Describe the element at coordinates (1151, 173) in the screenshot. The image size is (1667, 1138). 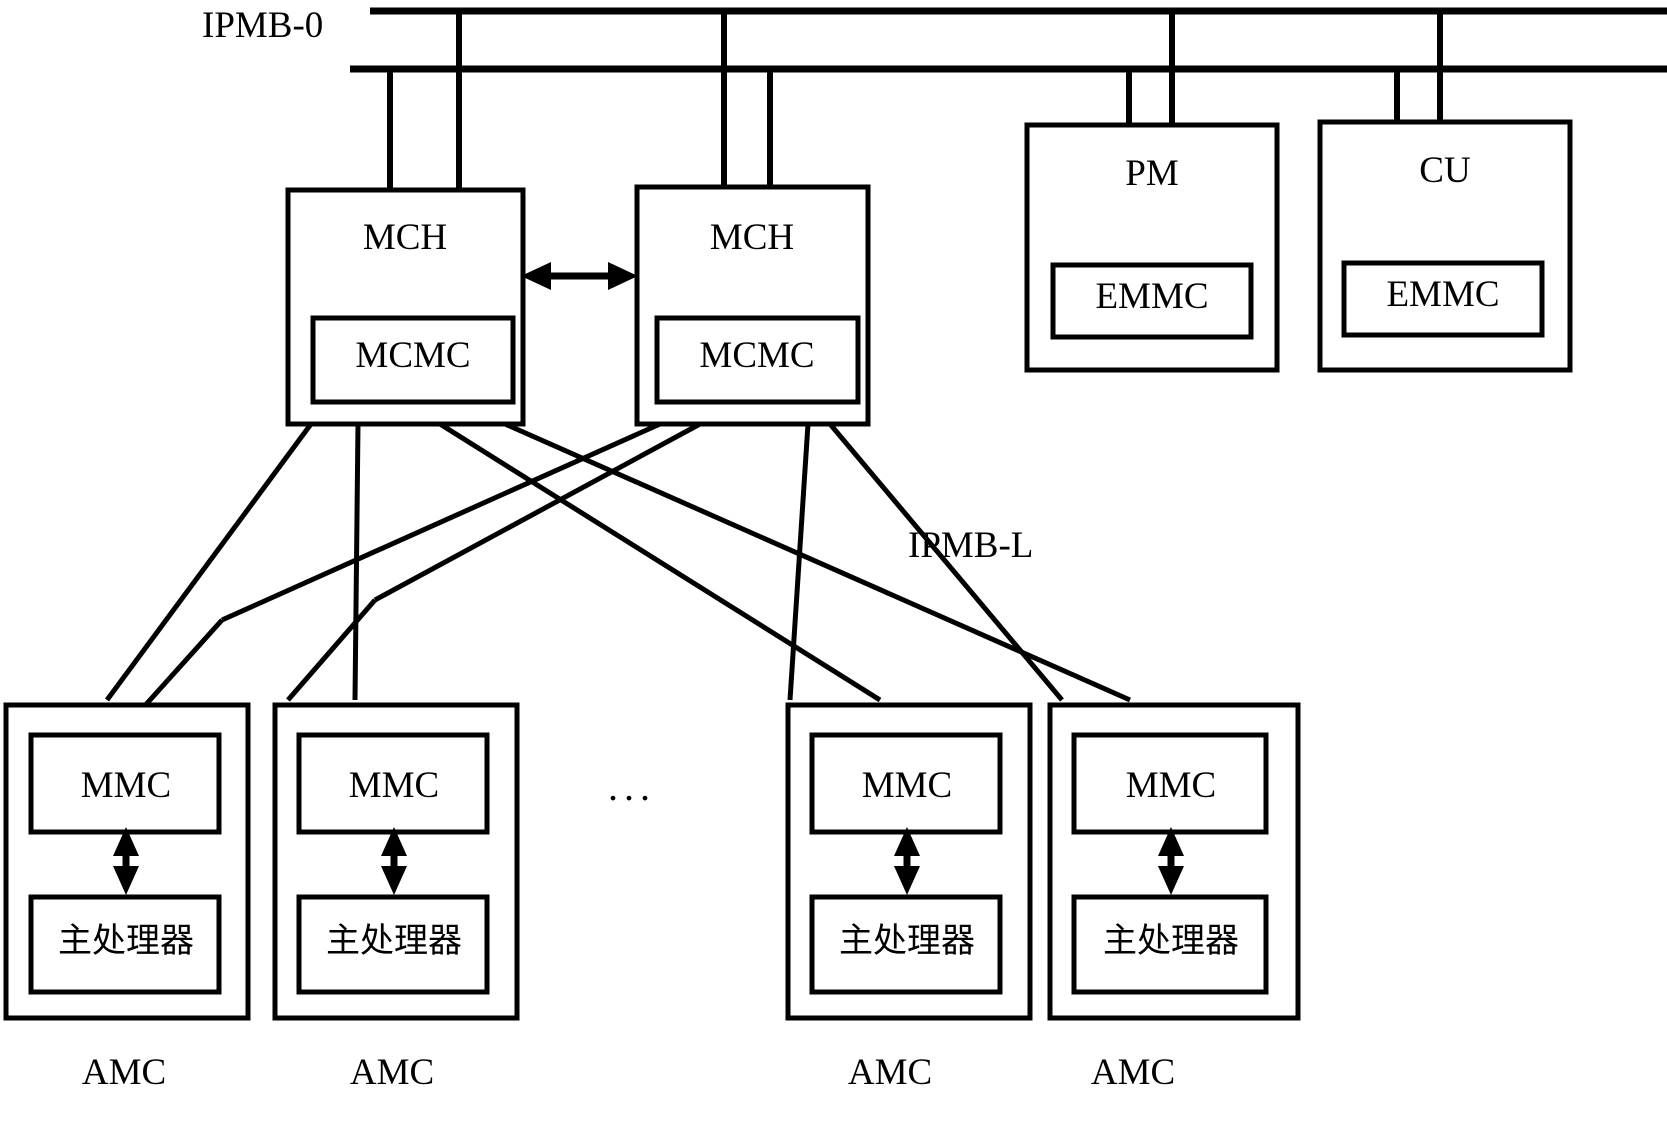
I see `pm-label: PM` at that location.